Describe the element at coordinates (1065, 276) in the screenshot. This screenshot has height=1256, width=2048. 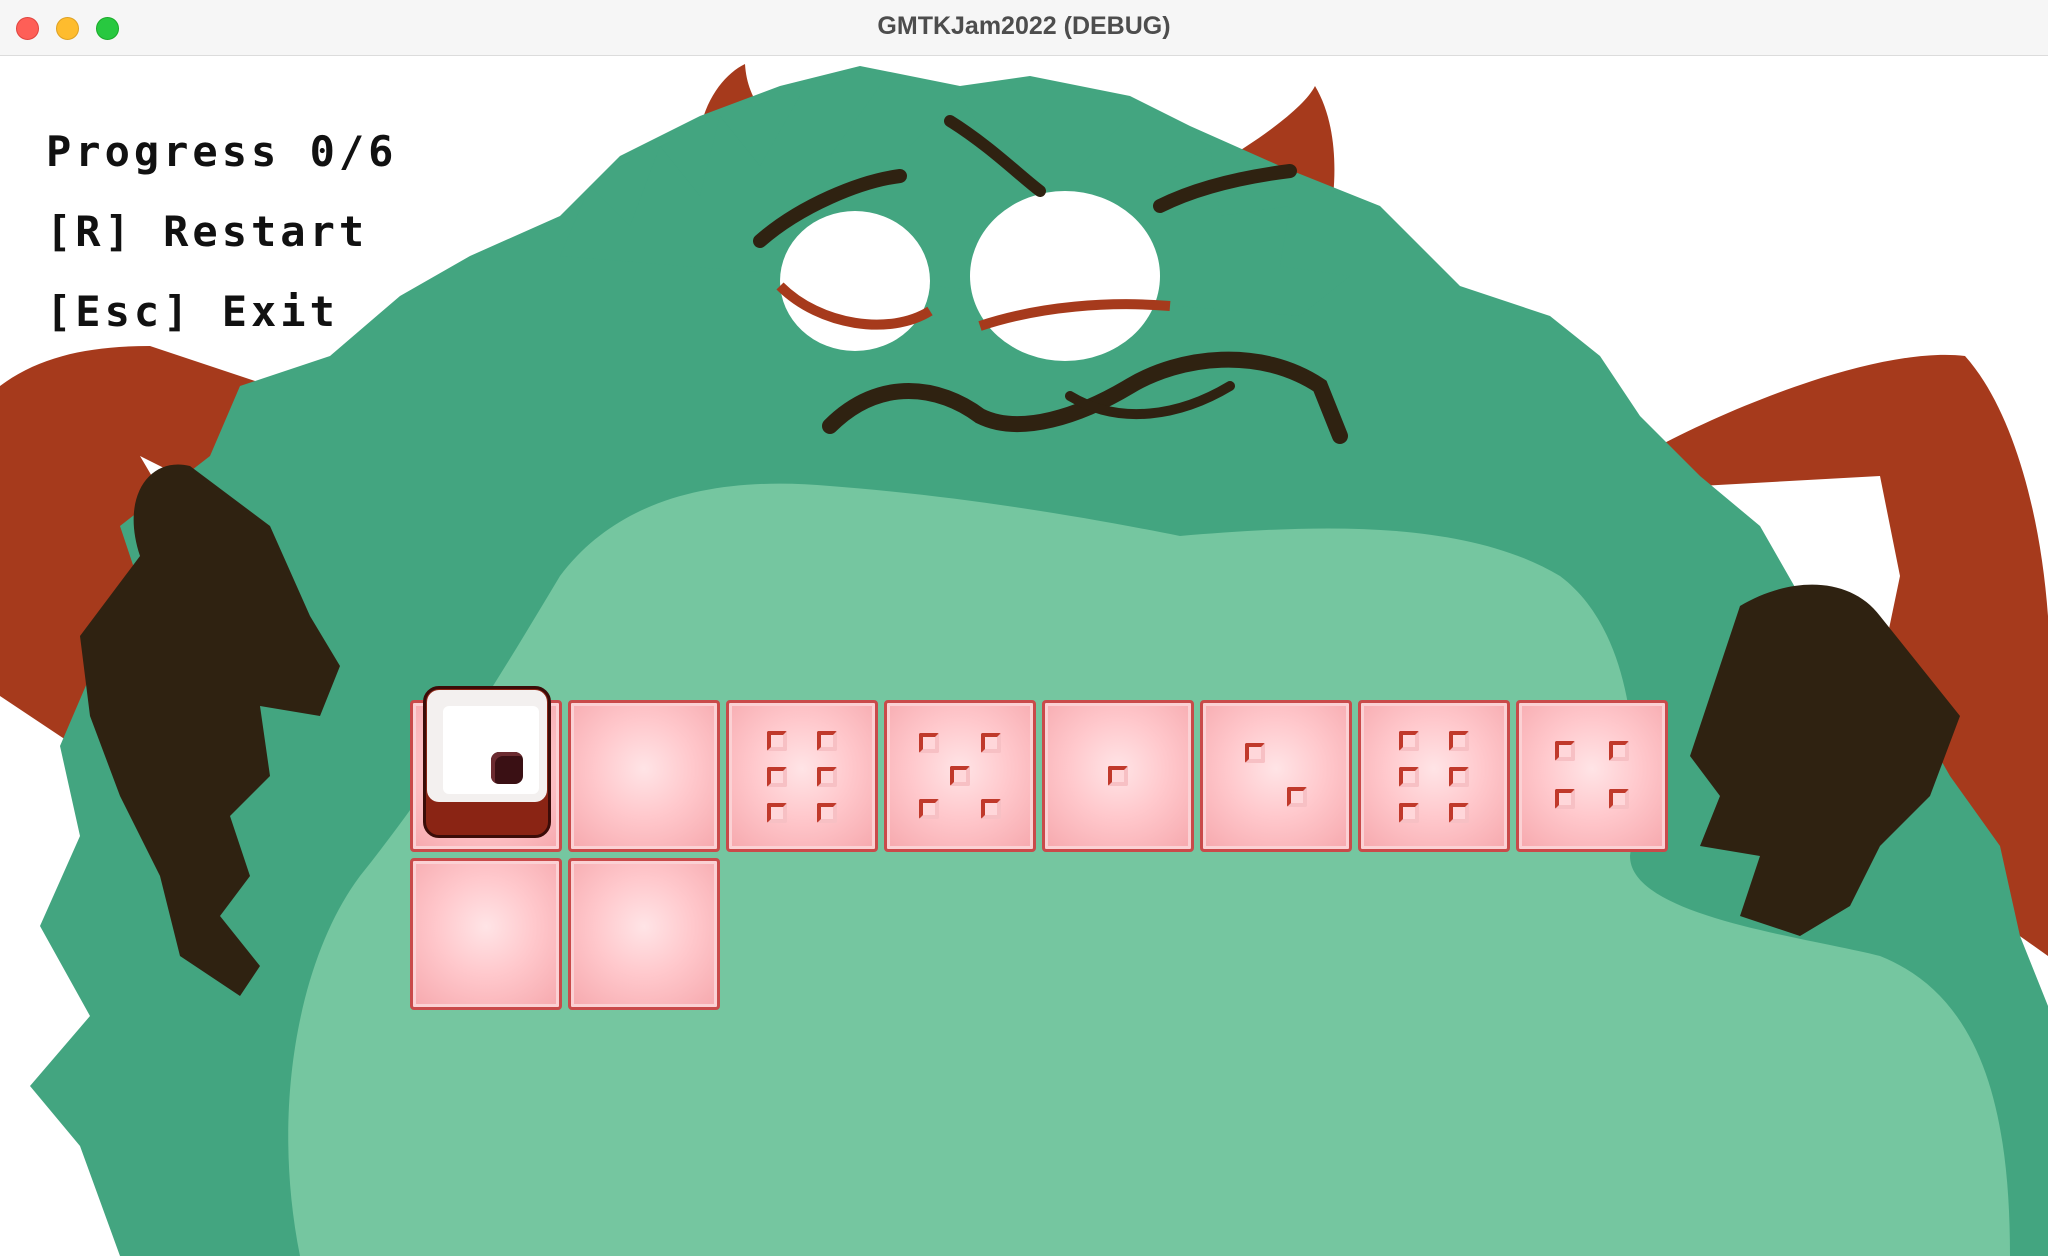
I see `monster-right-eye` at that location.